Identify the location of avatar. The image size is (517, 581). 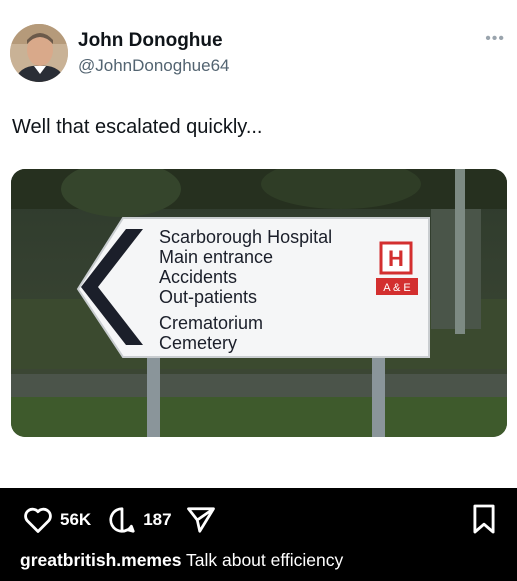
(39, 53).